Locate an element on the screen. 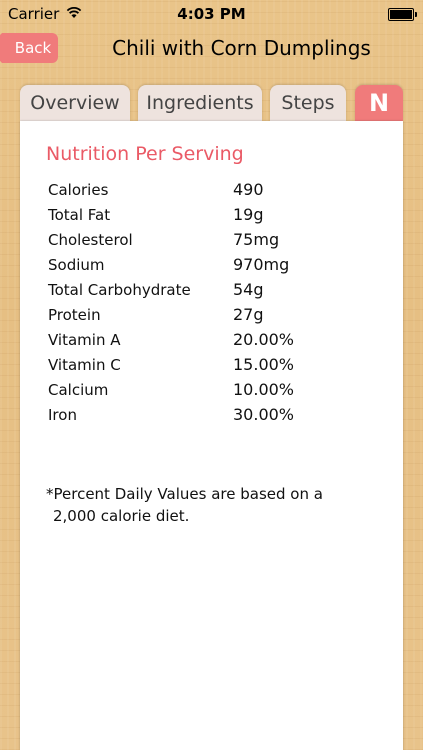 This screenshot has width=423, height=750. tab-ingredients: Ingredients is located at coordinates (200, 103).